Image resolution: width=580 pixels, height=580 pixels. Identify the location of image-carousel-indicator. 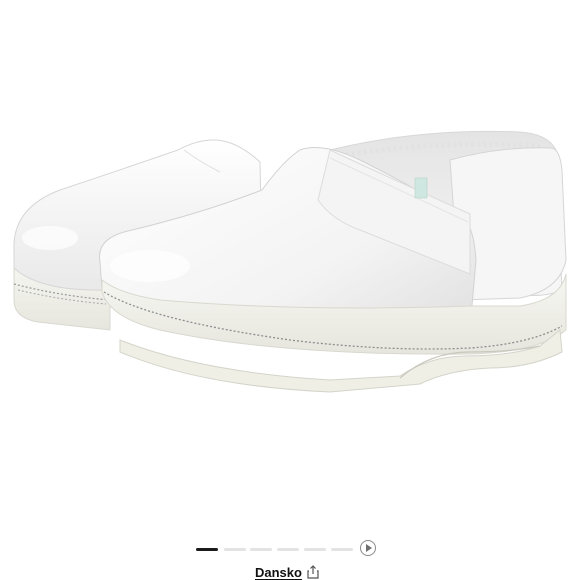
(290, 549).